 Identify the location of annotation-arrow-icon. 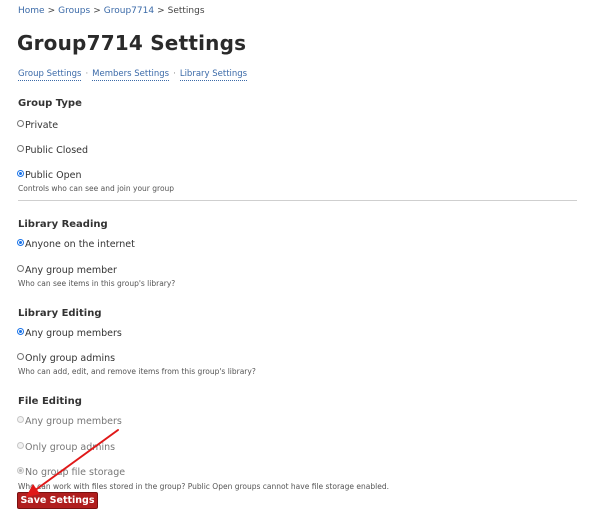
(72, 463).